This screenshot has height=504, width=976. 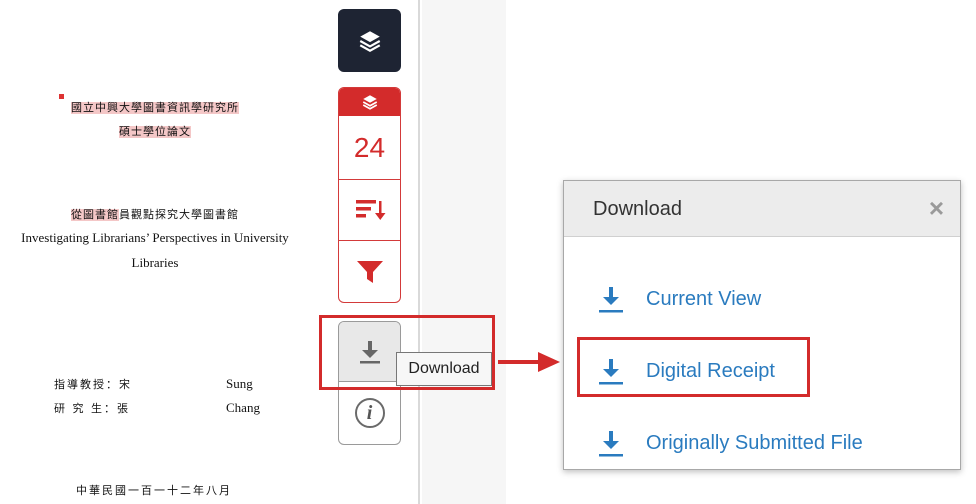 I want to click on advisor-label: 指導教授：宋, so click(x=93, y=384).